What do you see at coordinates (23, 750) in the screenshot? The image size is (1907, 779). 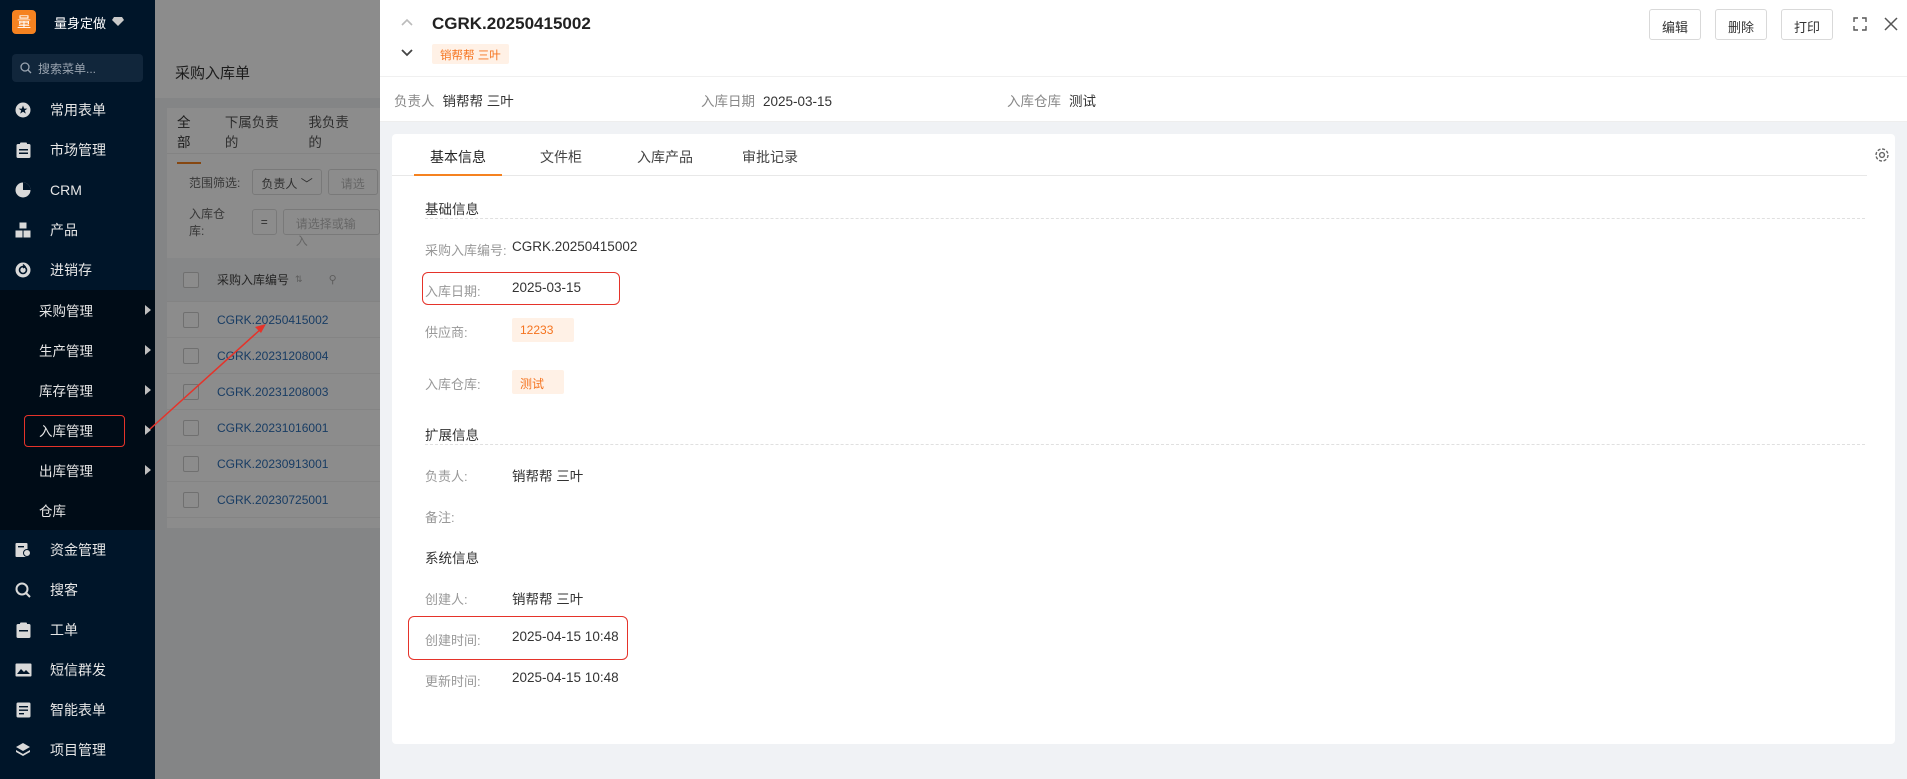 I see `layers-icon` at bounding box center [23, 750].